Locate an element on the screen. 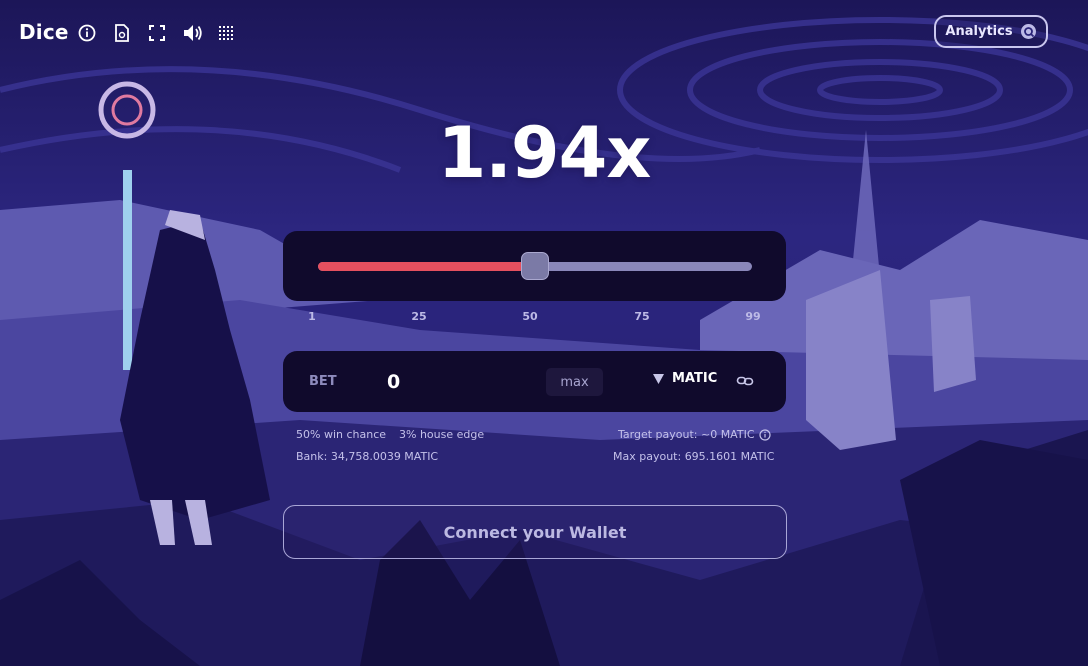  tick-label: 75 is located at coordinates (642, 316).